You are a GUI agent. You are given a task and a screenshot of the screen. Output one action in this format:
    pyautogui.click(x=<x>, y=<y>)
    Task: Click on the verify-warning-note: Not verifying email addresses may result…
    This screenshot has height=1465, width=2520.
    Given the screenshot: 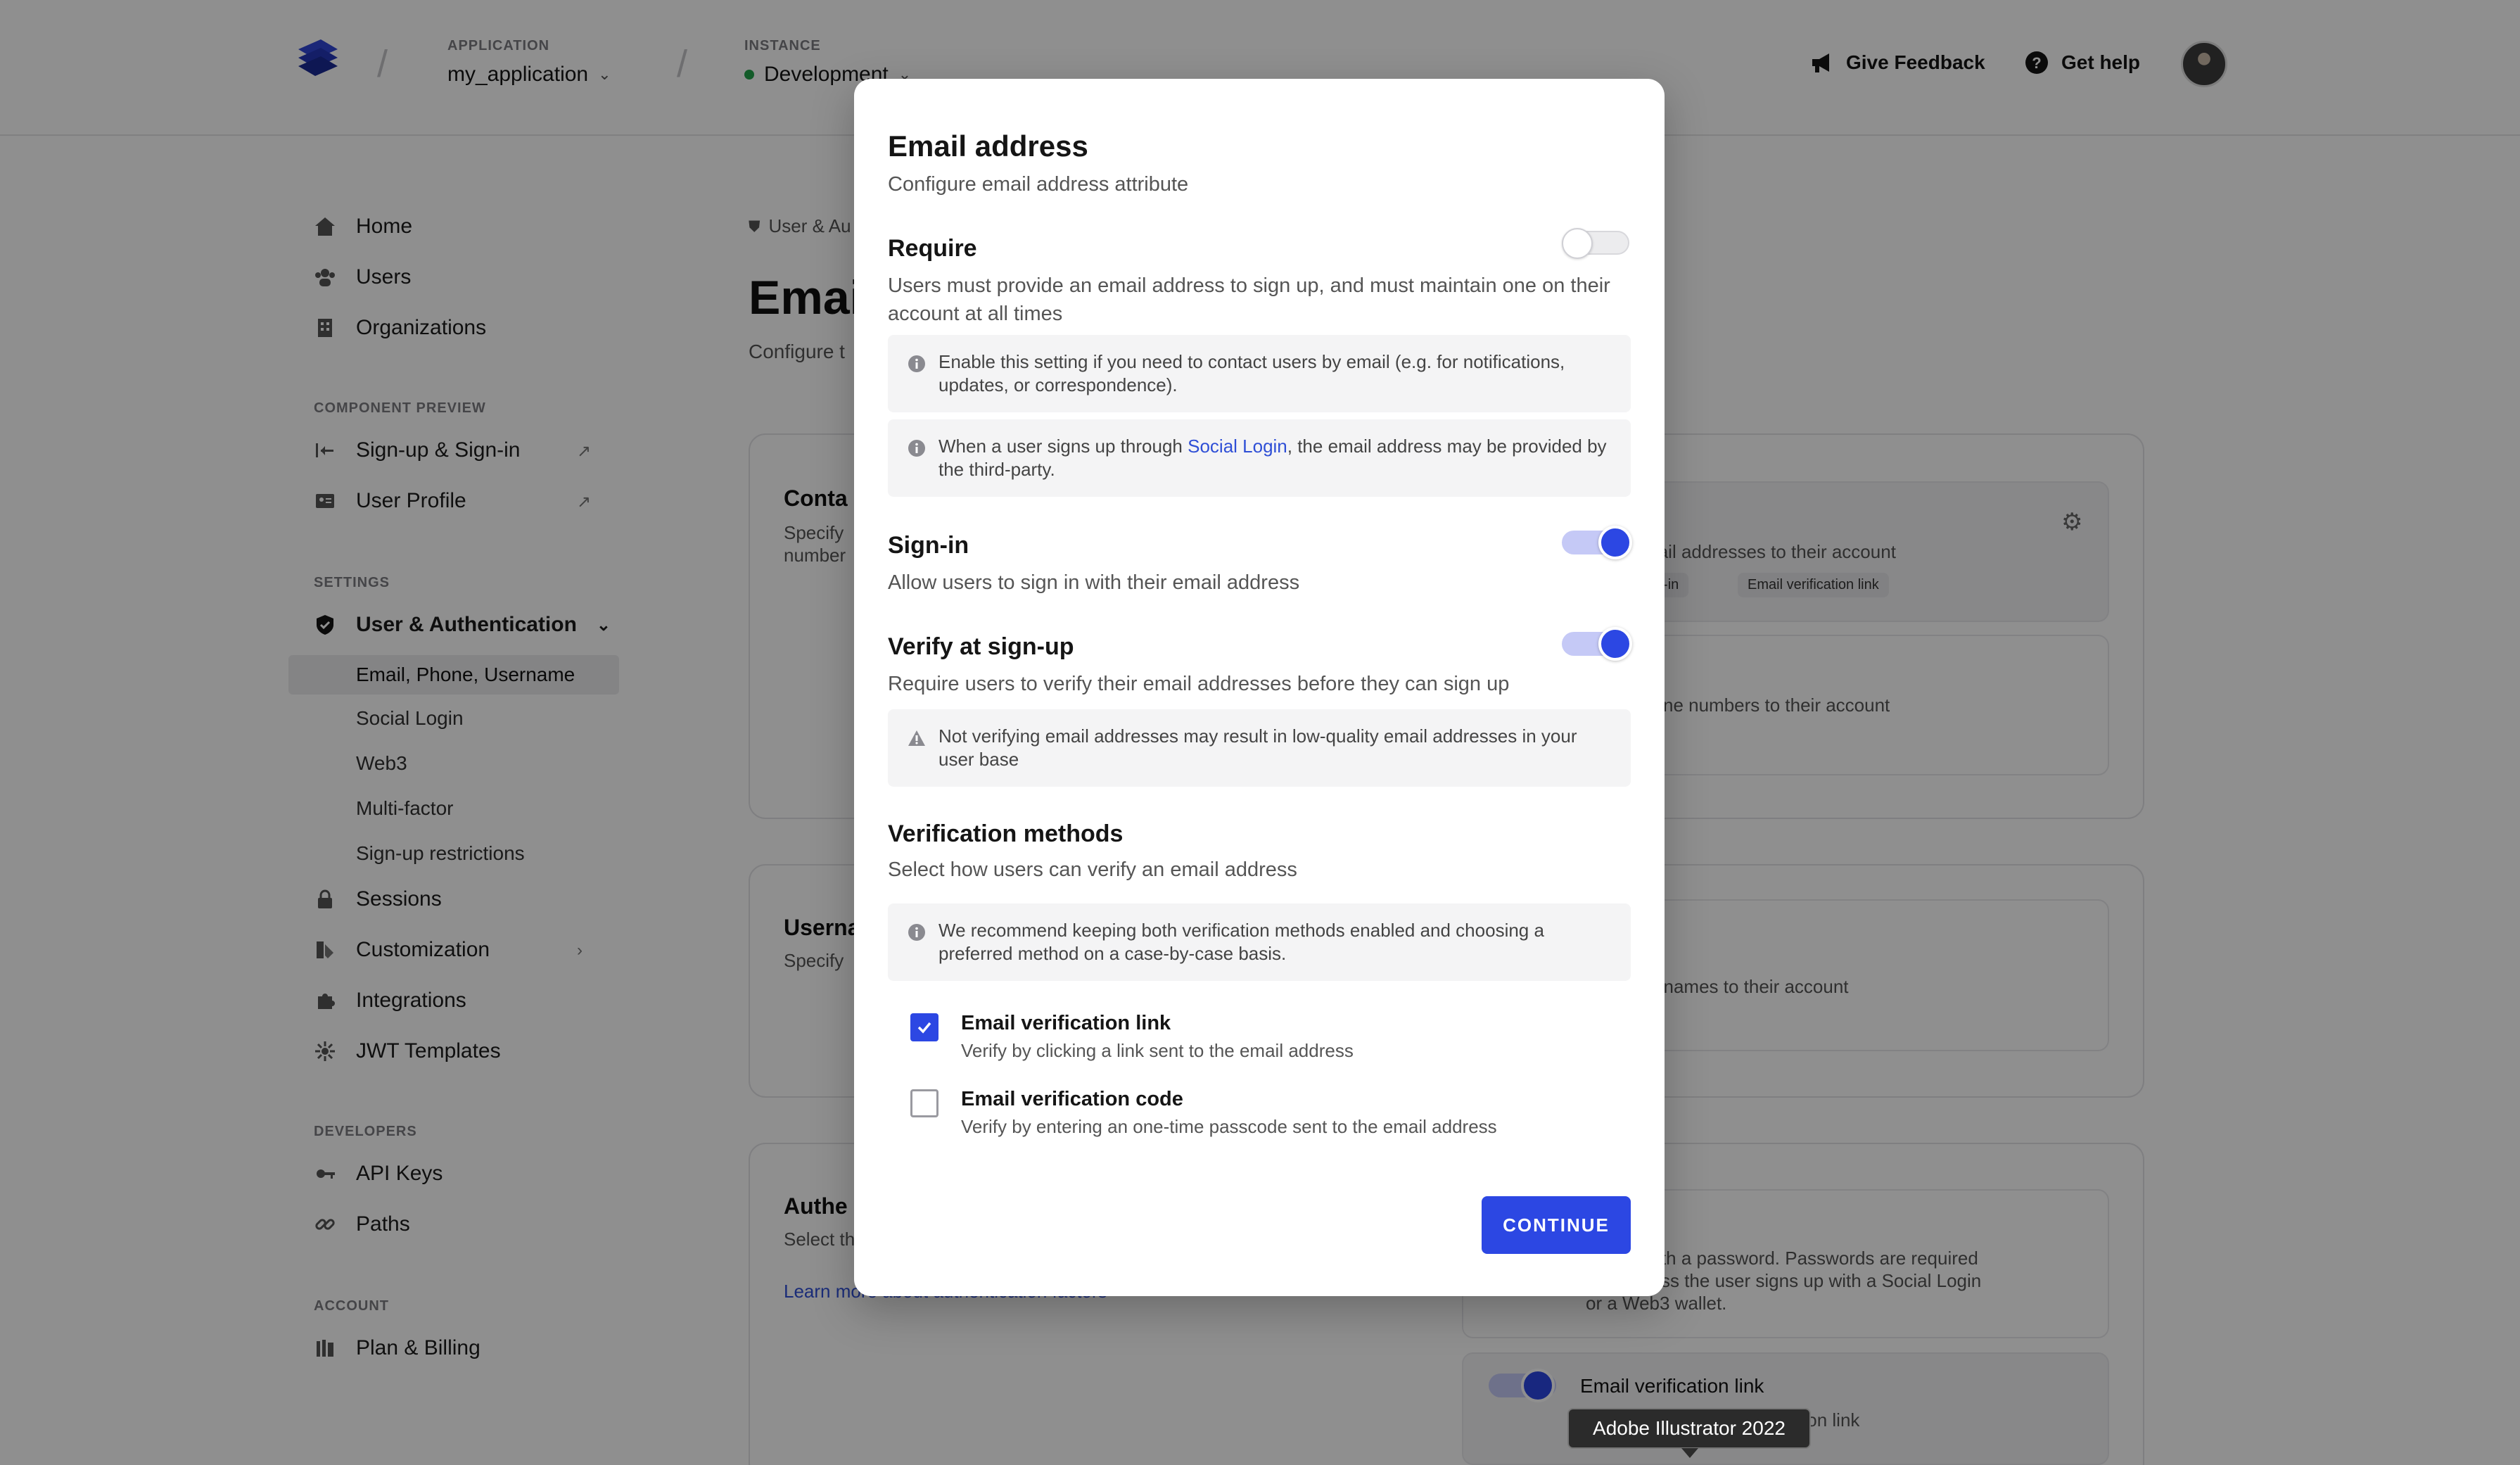 What is the action you would take?
    pyautogui.click(x=1260, y=748)
    